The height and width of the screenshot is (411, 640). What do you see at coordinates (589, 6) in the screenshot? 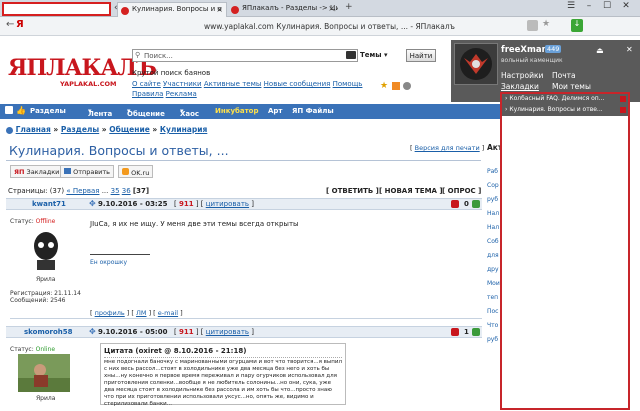
I see `minimize-icon: –` at bounding box center [589, 6].